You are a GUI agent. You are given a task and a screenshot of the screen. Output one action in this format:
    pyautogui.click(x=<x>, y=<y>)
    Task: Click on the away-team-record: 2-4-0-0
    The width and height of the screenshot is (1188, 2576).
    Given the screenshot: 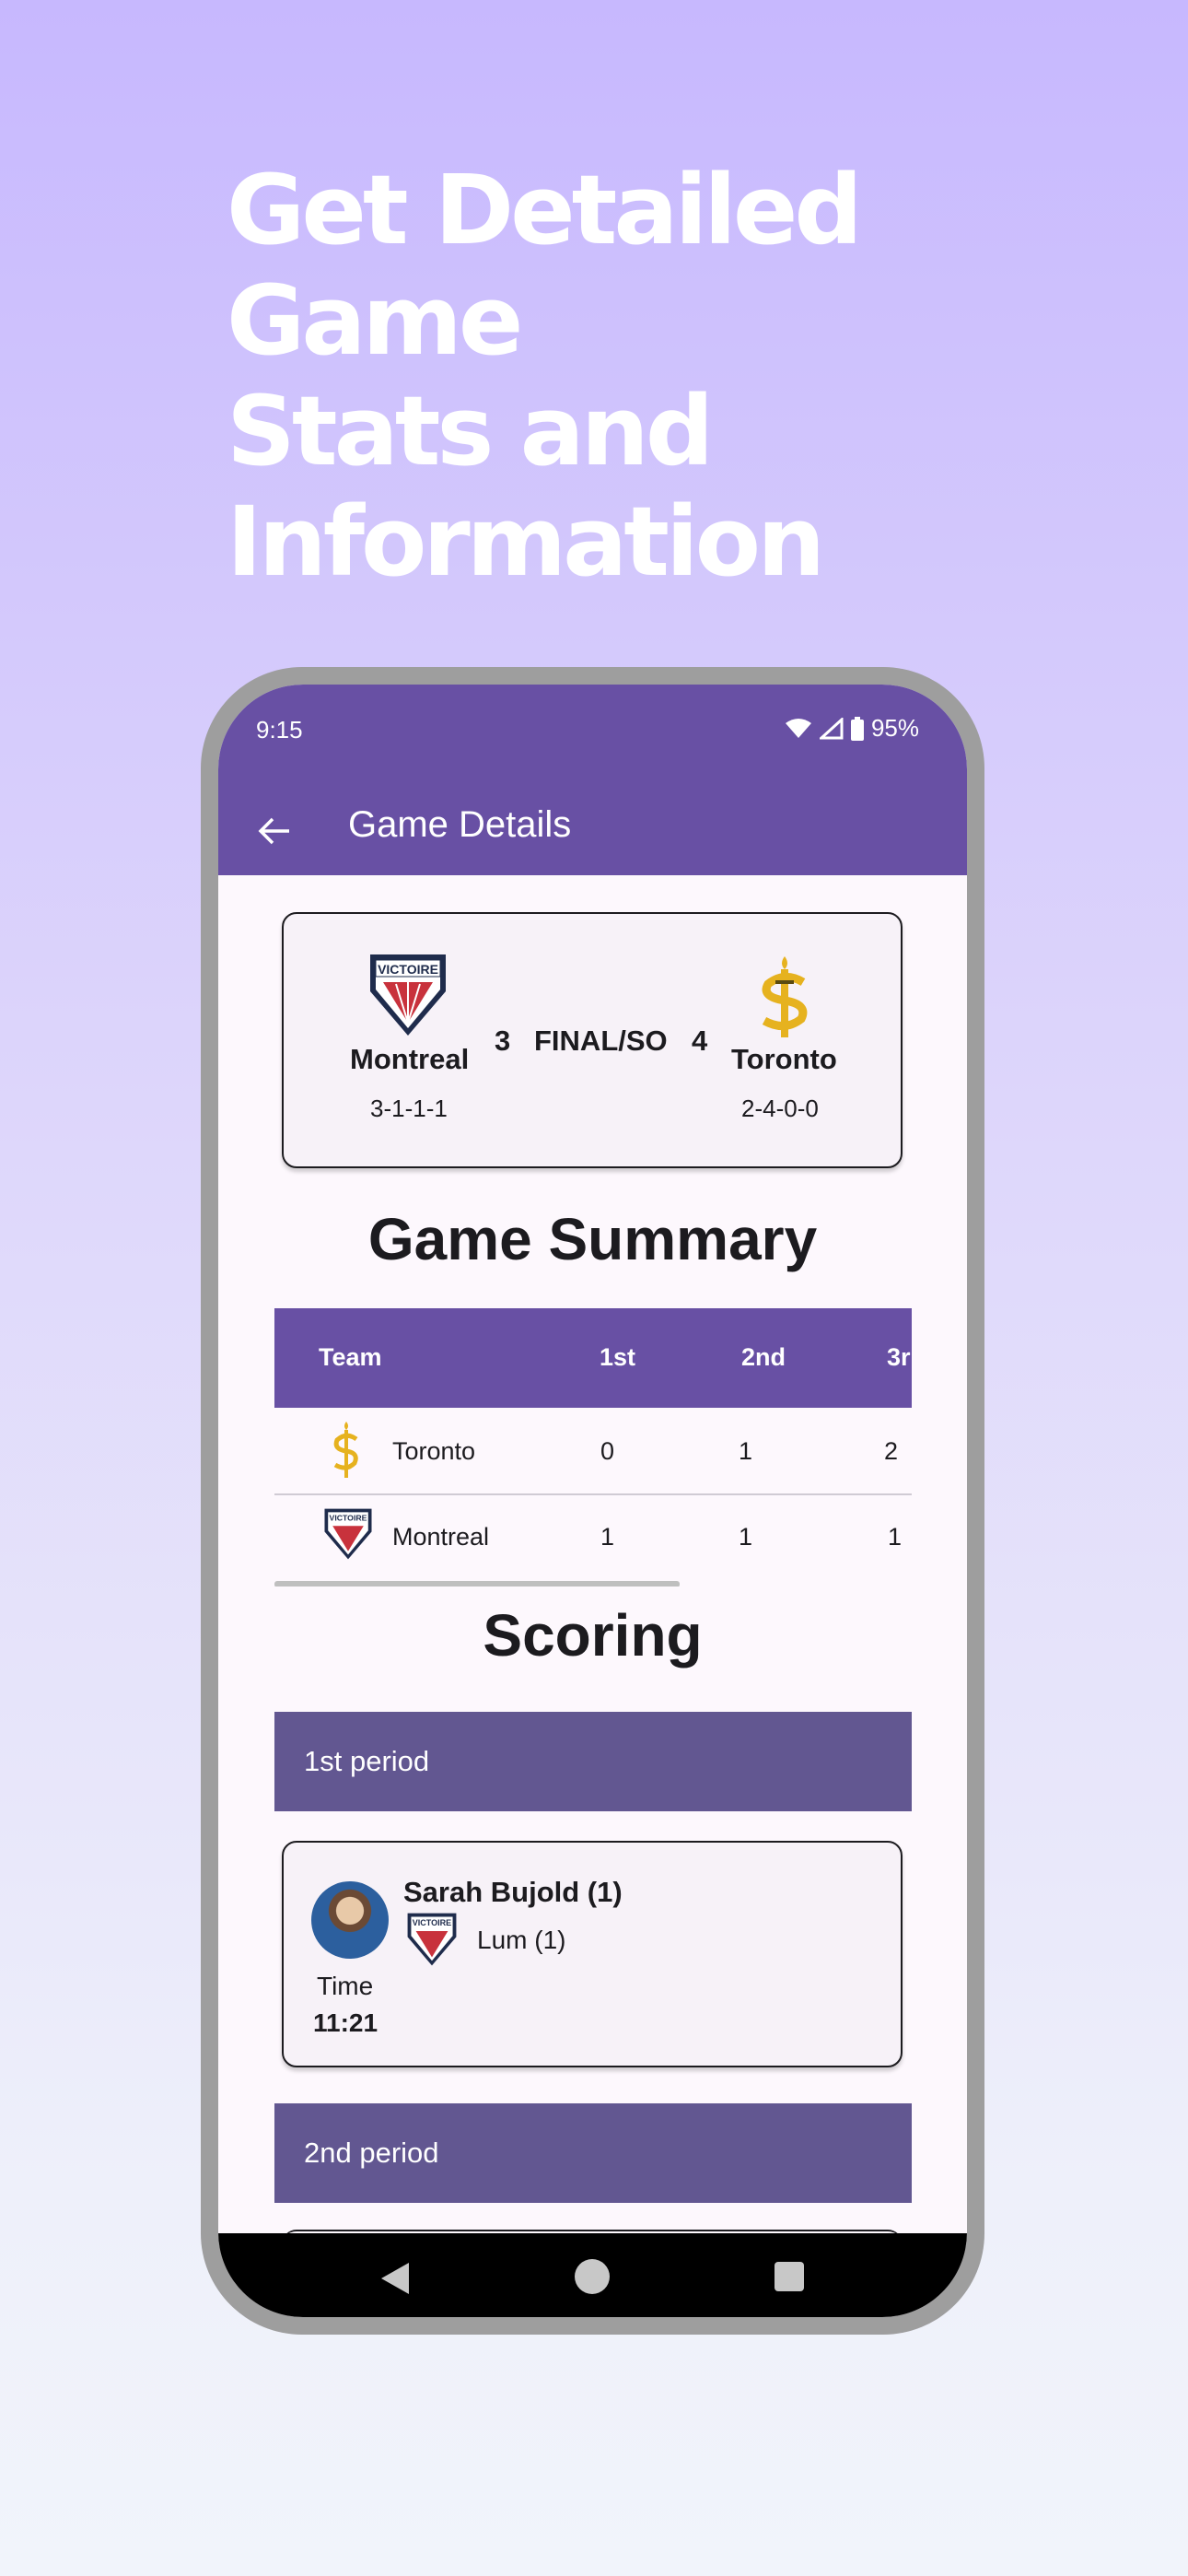 What is the action you would take?
    pyautogui.click(x=780, y=1108)
    